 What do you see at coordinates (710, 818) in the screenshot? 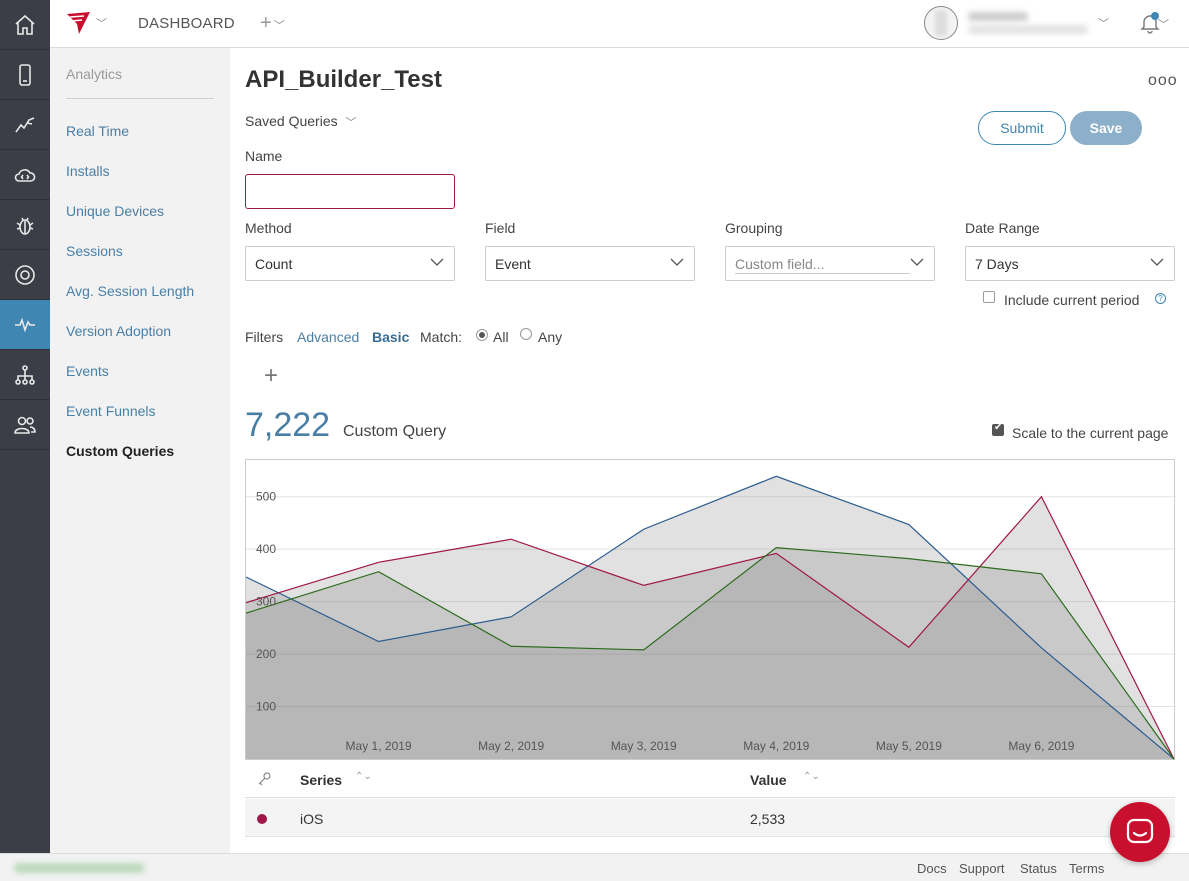
I see `table-row: iOS 2,533` at bounding box center [710, 818].